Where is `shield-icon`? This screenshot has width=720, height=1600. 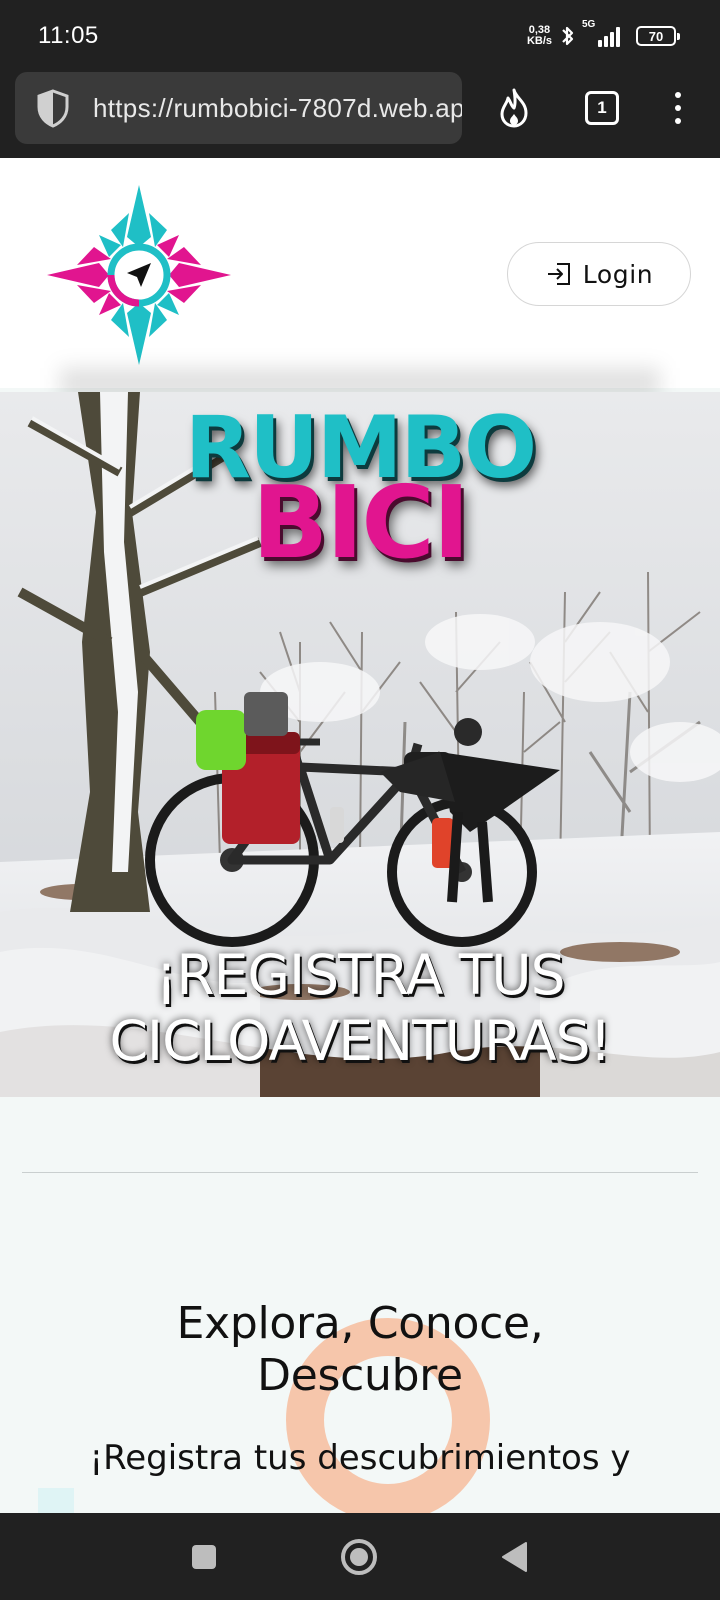 shield-icon is located at coordinates (53, 108).